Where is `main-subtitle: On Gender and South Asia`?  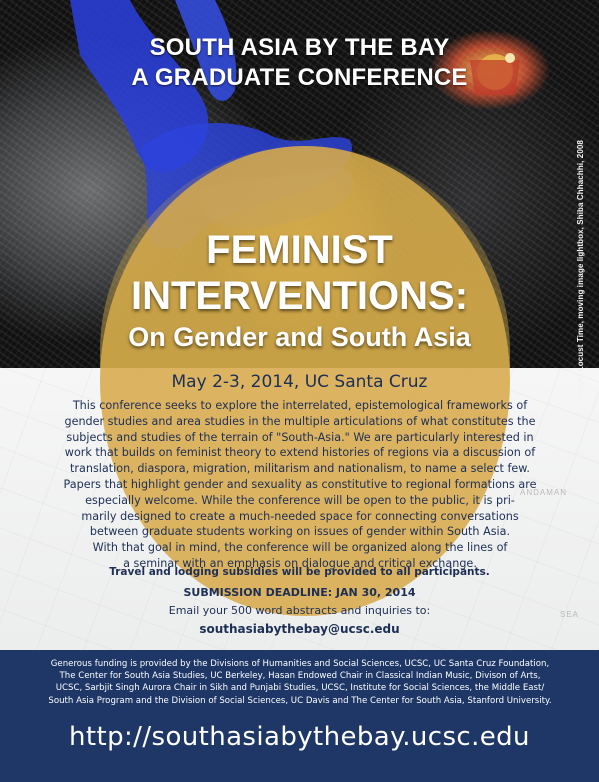 main-subtitle: On Gender and South Asia is located at coordinates (299, 337).